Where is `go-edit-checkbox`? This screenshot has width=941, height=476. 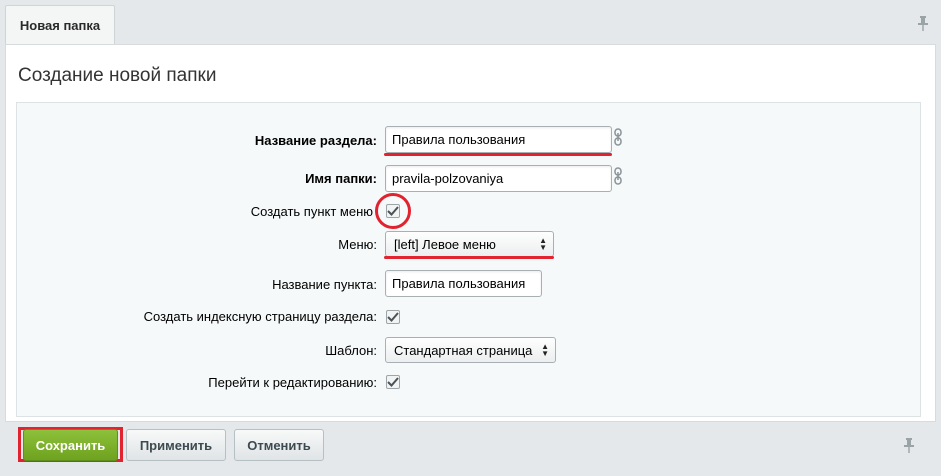
go-edit-checkbox is located at coordinates (393, 382).